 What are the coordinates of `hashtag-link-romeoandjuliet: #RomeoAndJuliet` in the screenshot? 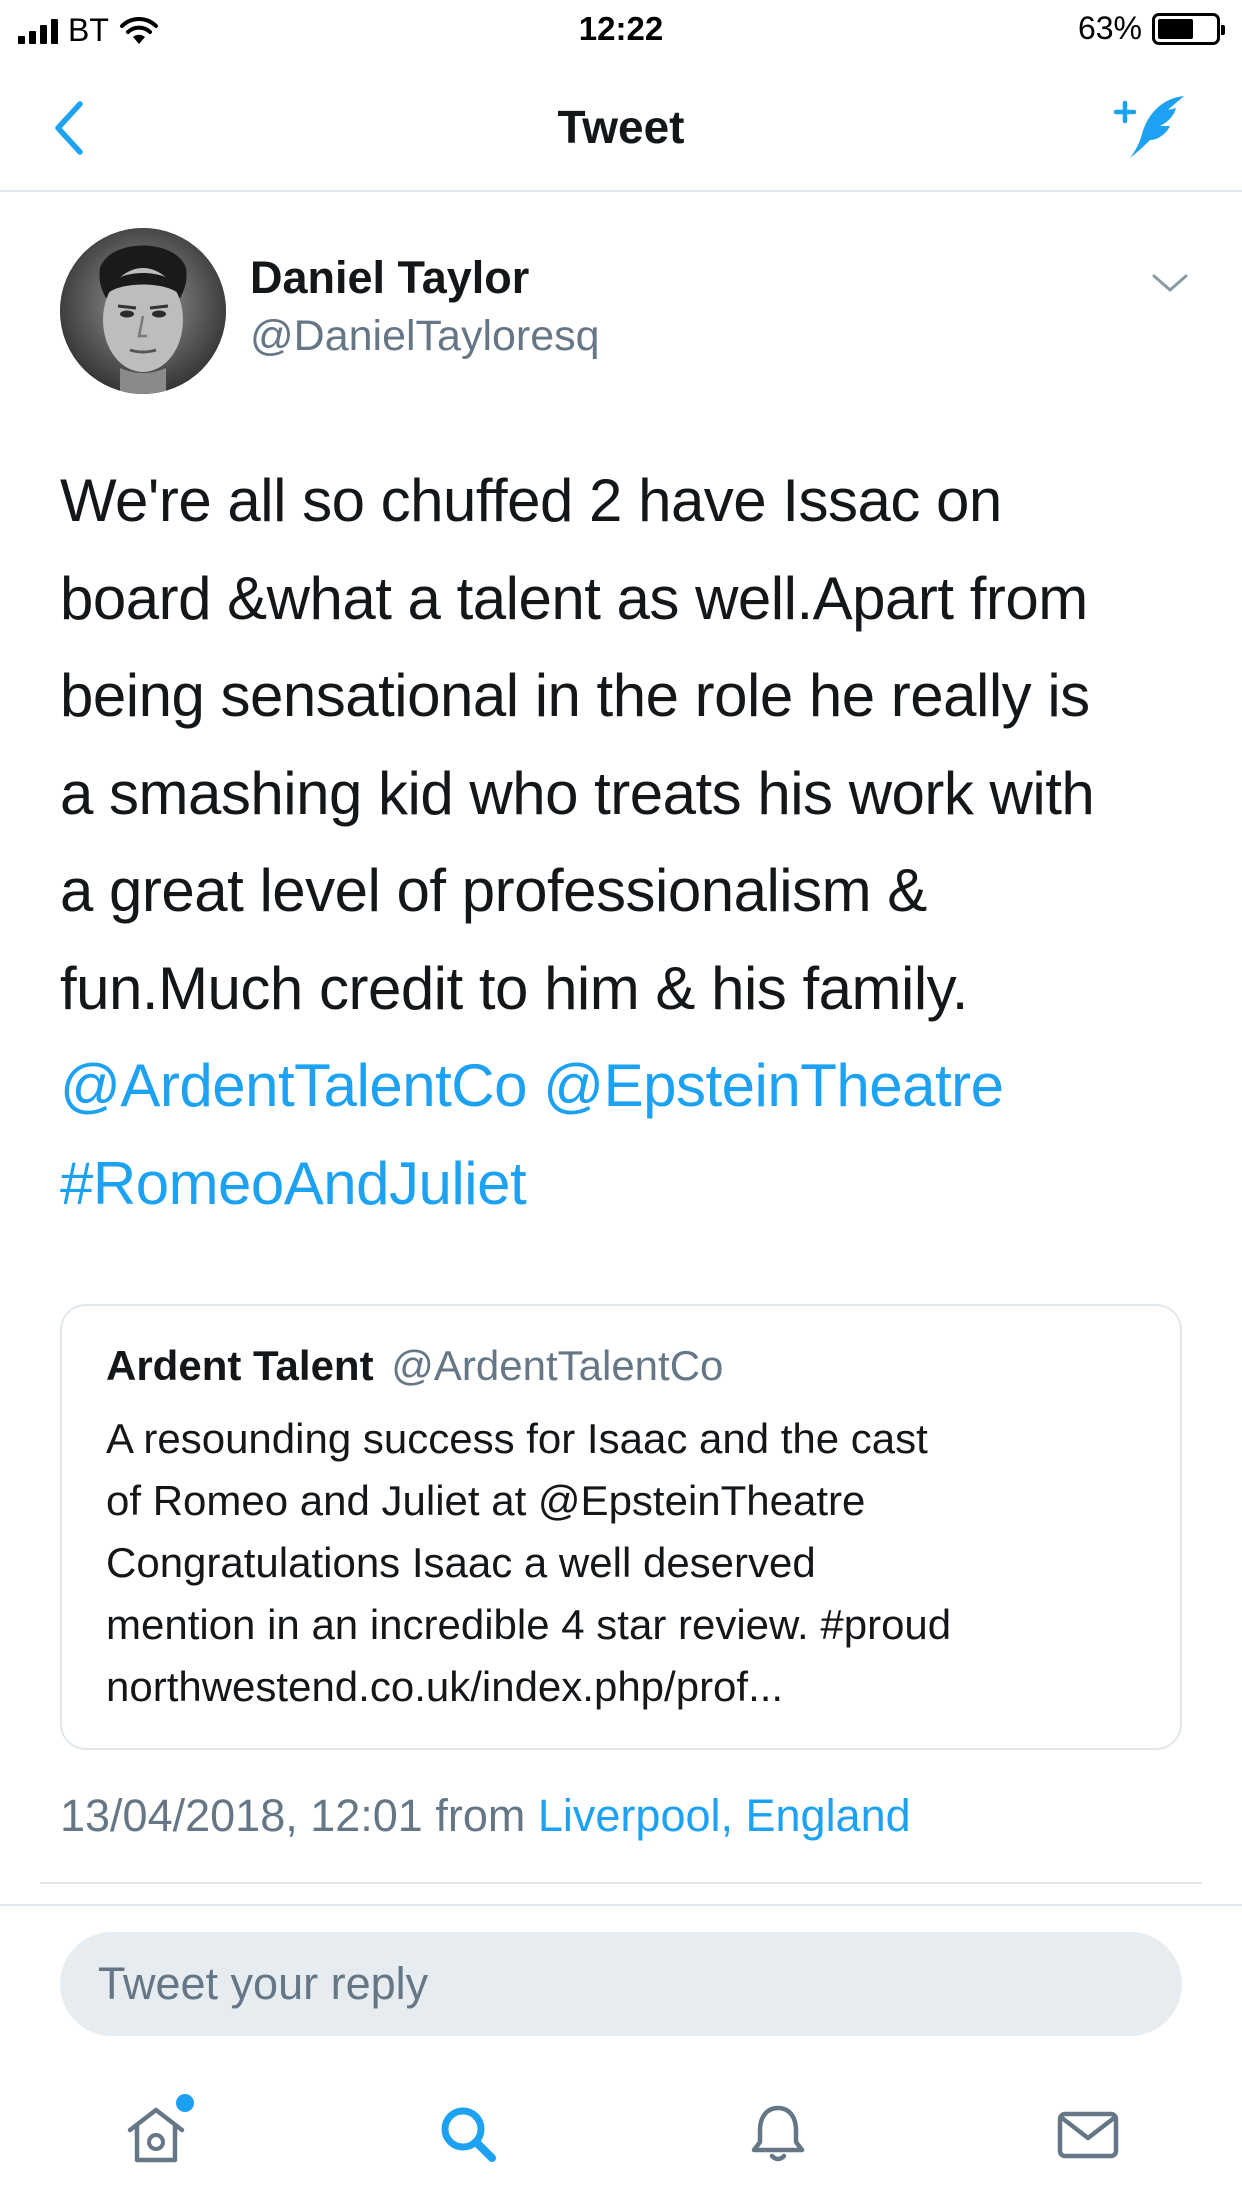 It's located at (293, 1183).